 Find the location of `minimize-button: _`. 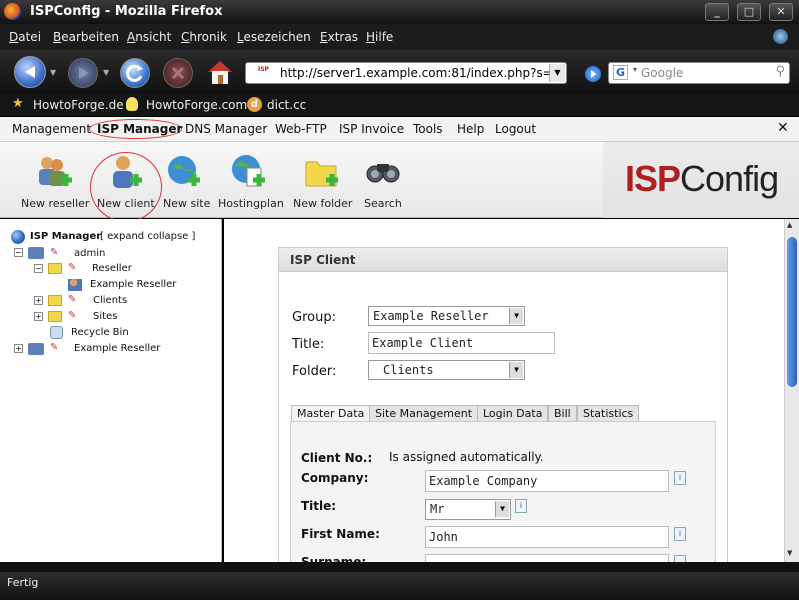

minimize-button: _ is located at coordinates (717, 12).